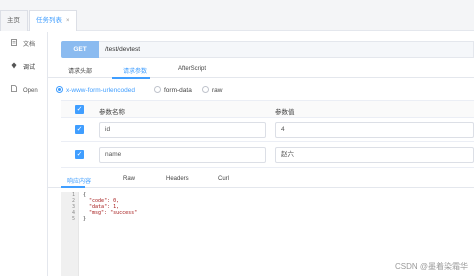  Describe the element at coordinates (178, 90) in the screenshot. I see `radio-label: form-data` at that location.